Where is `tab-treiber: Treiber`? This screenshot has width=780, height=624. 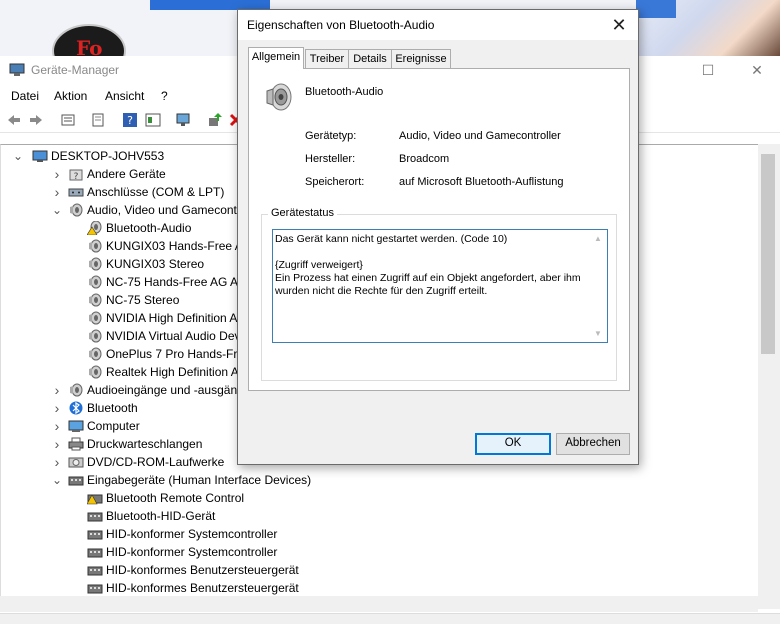
tab-treiber: Treiber is located at coordinates (327, 58).